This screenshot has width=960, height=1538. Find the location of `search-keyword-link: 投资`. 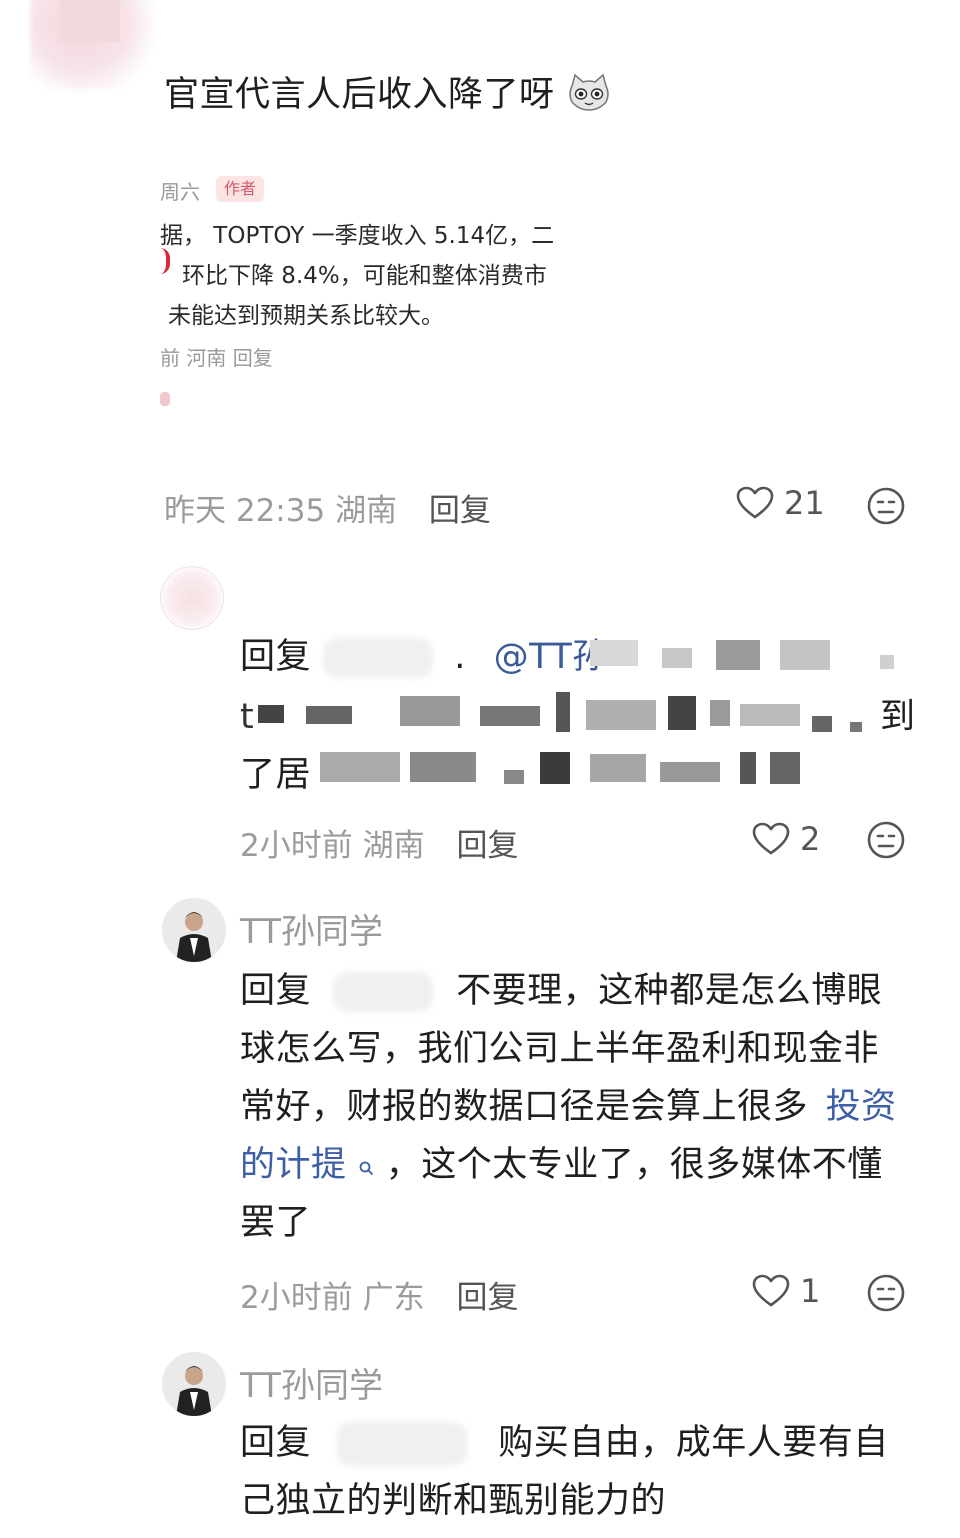

search-keyword-link: 投资 is located at coordinates (861, 1107).